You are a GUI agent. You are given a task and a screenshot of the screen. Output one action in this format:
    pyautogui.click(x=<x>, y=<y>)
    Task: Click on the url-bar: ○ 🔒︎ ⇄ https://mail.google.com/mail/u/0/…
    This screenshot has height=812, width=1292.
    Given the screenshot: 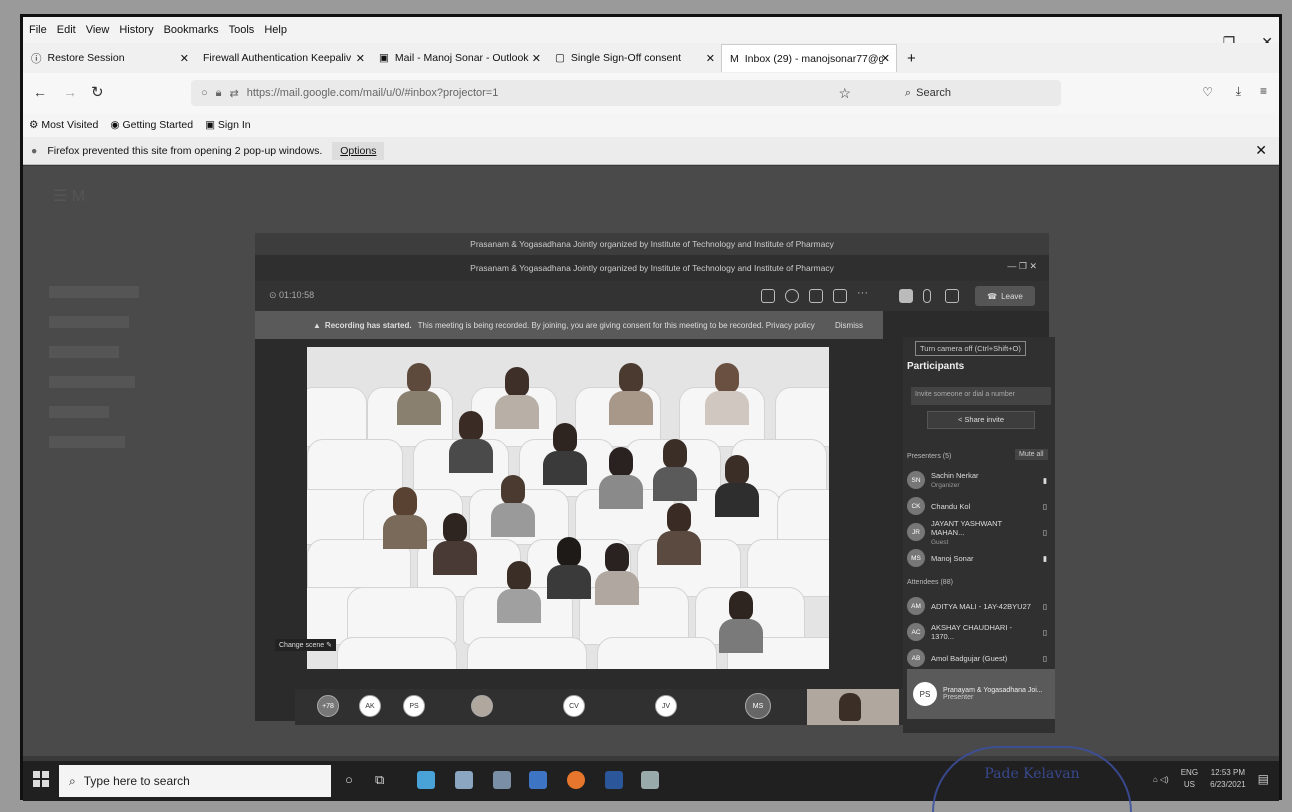 What is the action you would take?
    pyautogui.click(x=626, y=93)
    